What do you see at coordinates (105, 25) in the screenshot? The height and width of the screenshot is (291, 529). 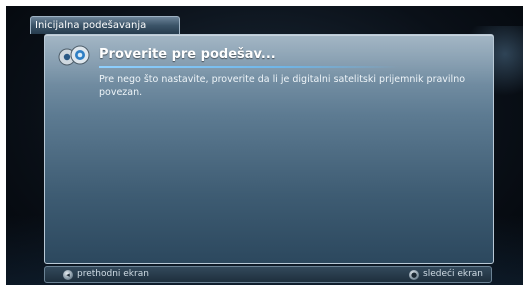 I see `breadcrumb: Inicijalna podešavanja` at bounding box center [105, 25].